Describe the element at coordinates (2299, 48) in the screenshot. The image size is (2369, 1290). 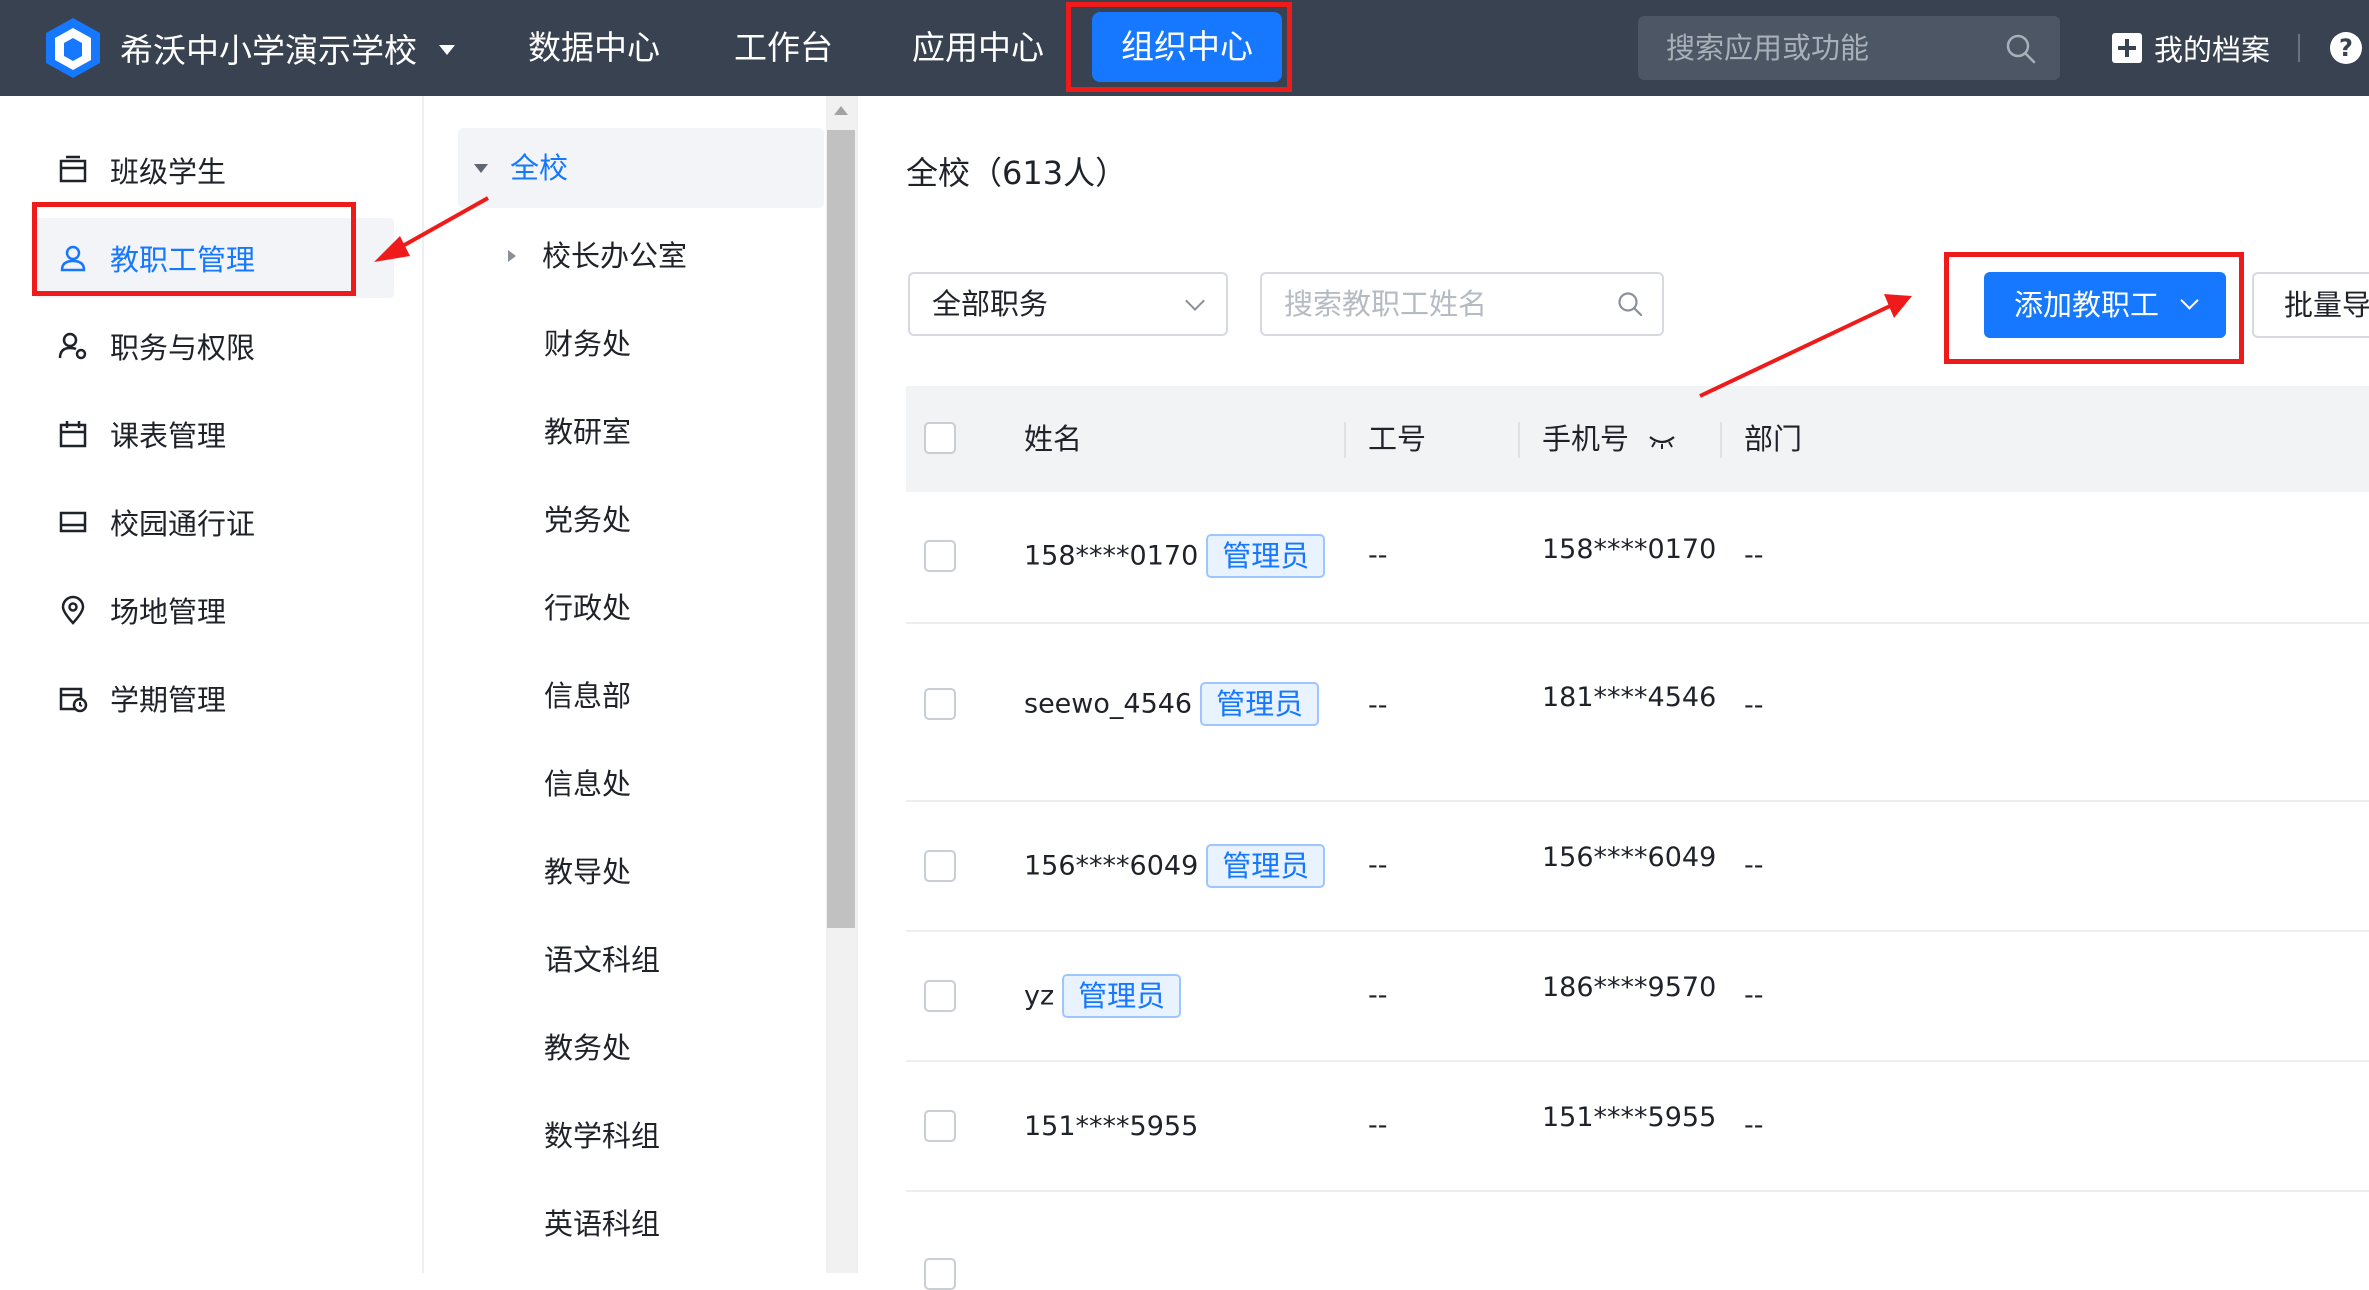
I see `divider` at that location.